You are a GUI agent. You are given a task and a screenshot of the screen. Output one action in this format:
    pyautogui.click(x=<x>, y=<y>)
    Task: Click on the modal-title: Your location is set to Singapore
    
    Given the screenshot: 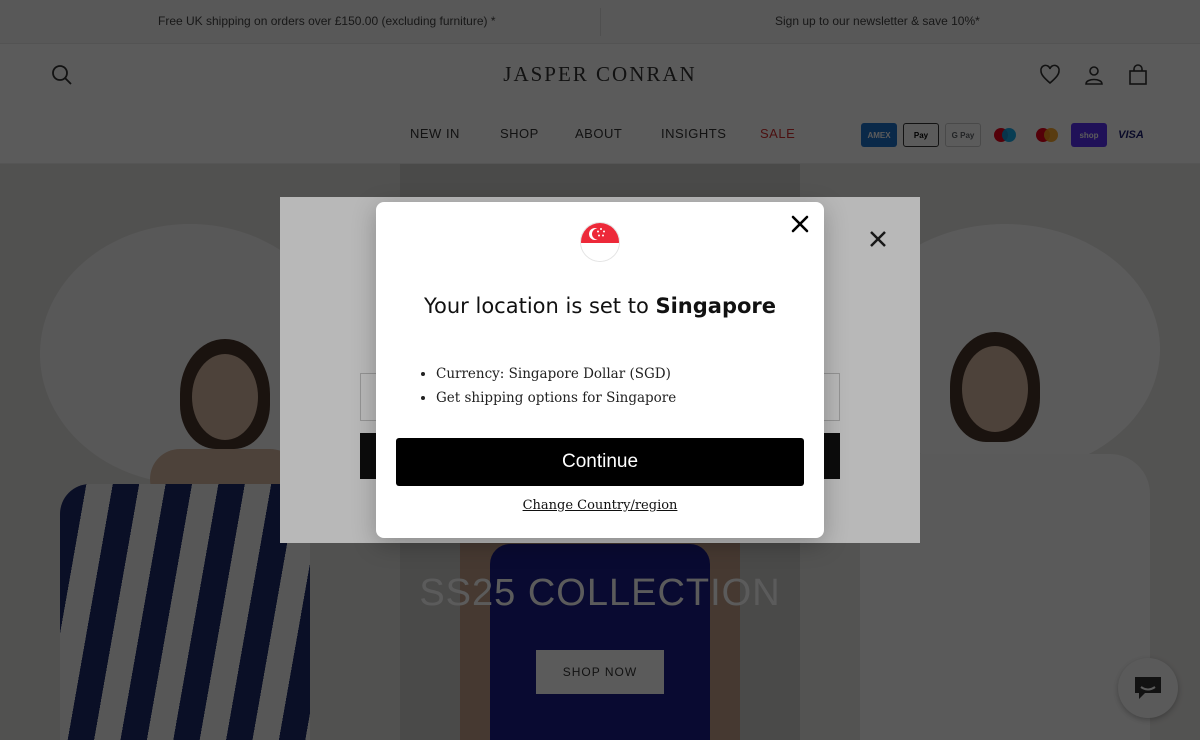 What is the action you would take?
    pyautogui.click(x=600, y=306)
    